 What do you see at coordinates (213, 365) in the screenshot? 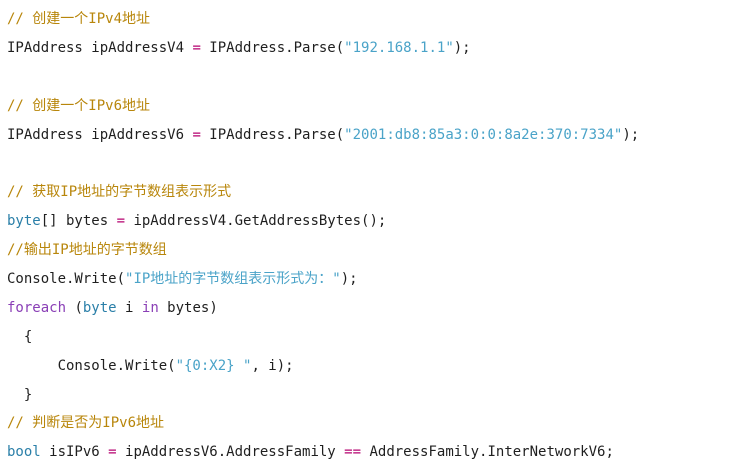
I see `string-literal: "{0:X2} "` at bounding box center [213, 365].